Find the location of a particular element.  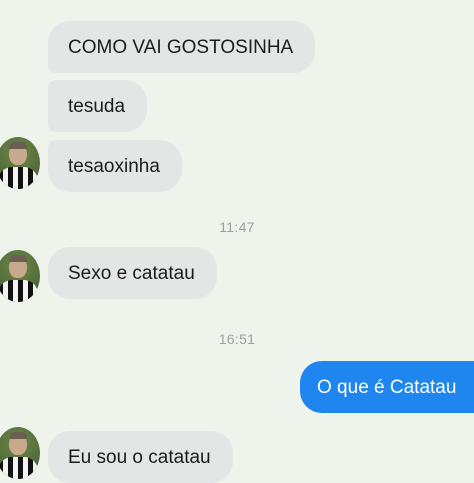

incoming-message: Eu sou o catatau is located at coordinates (140, 457).